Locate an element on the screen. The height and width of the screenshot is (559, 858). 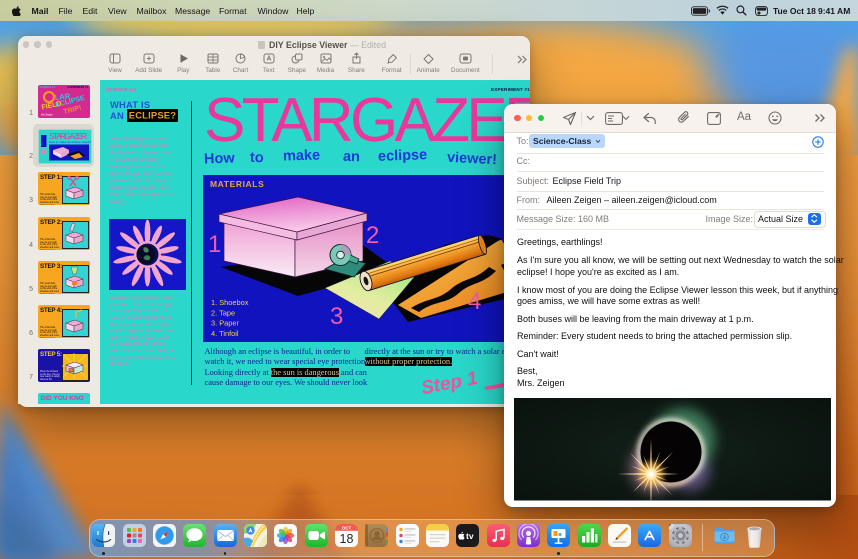
svg-text: 18 is located at coordinates (346, 539).